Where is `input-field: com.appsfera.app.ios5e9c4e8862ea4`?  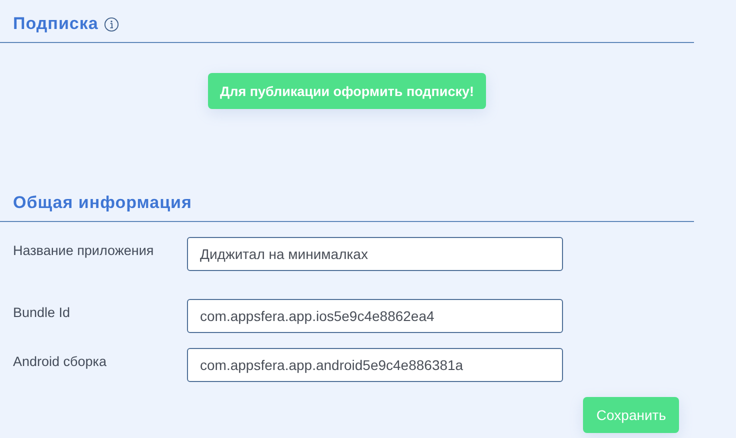 input-field: com.appsfera.app.ios5e9c4e8862ea4 is located at coordinates (375, 316).